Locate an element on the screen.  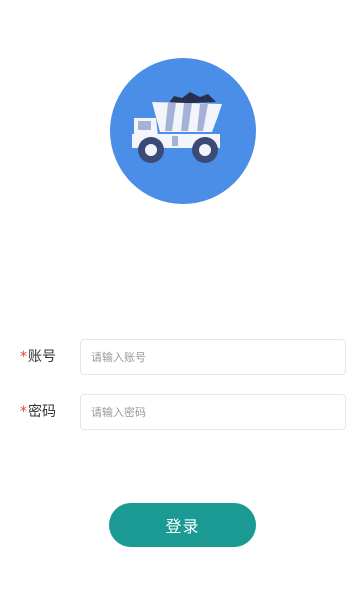
app-logo is located at coordinates (183, 131).